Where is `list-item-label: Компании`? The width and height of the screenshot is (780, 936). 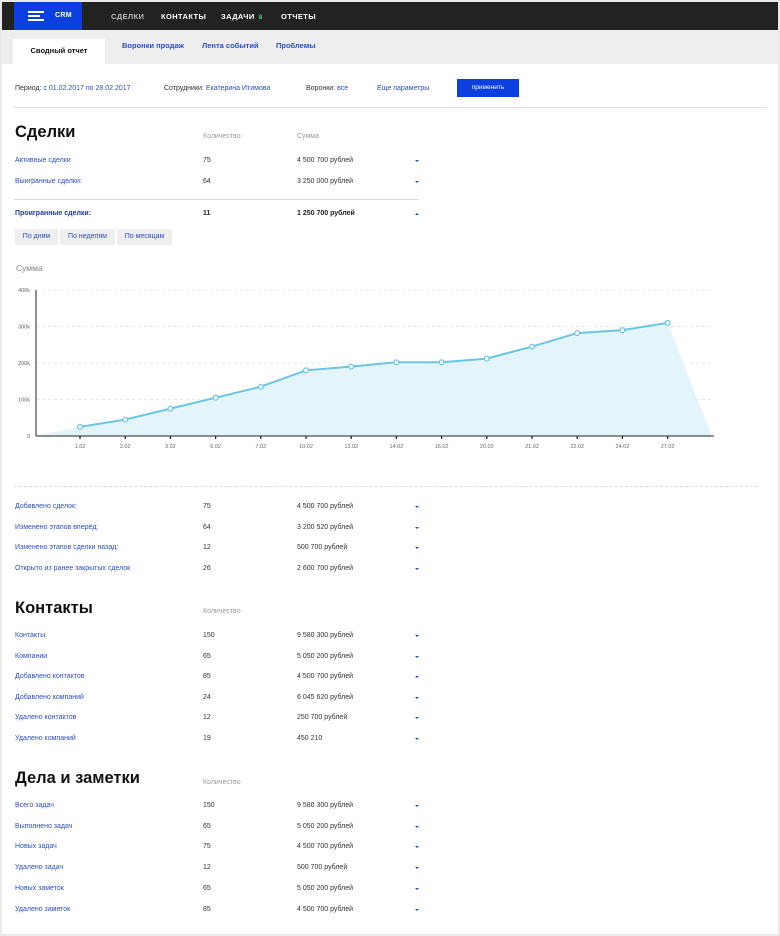
list-item-label: Компании is located at coordinates (31, 656).